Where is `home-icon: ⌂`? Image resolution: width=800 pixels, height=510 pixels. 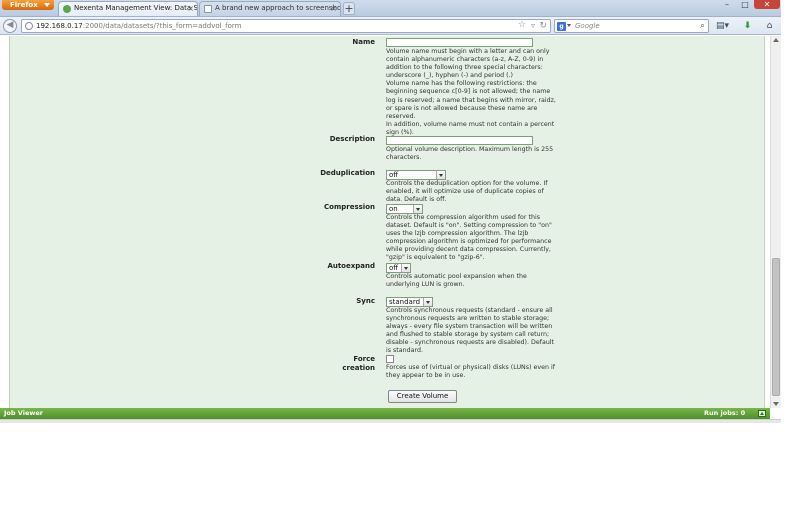
home-icon: ⌂ is located at coordinates (769, 26).